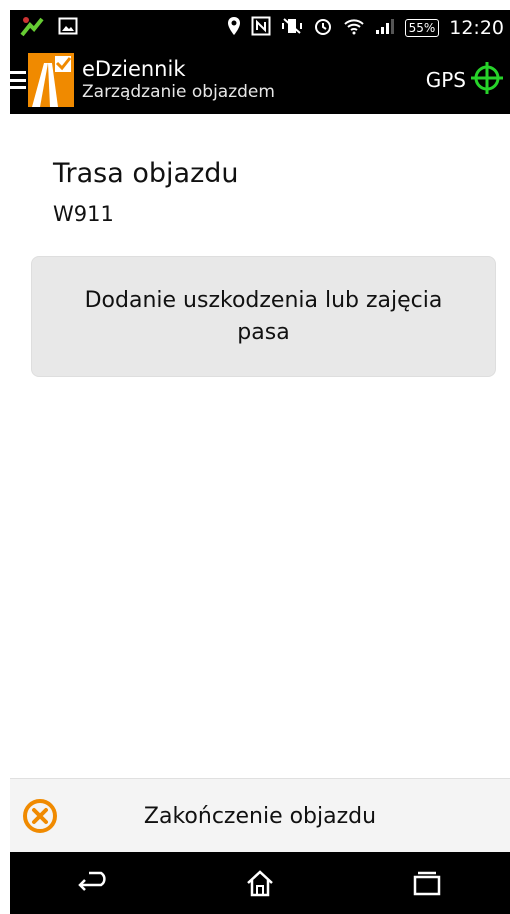 The image size is (510, 914). Describe the element at coordinates (178, 92) in the screenshot. I see `app-subtitle: Zarządzanie objazdem` at that location.